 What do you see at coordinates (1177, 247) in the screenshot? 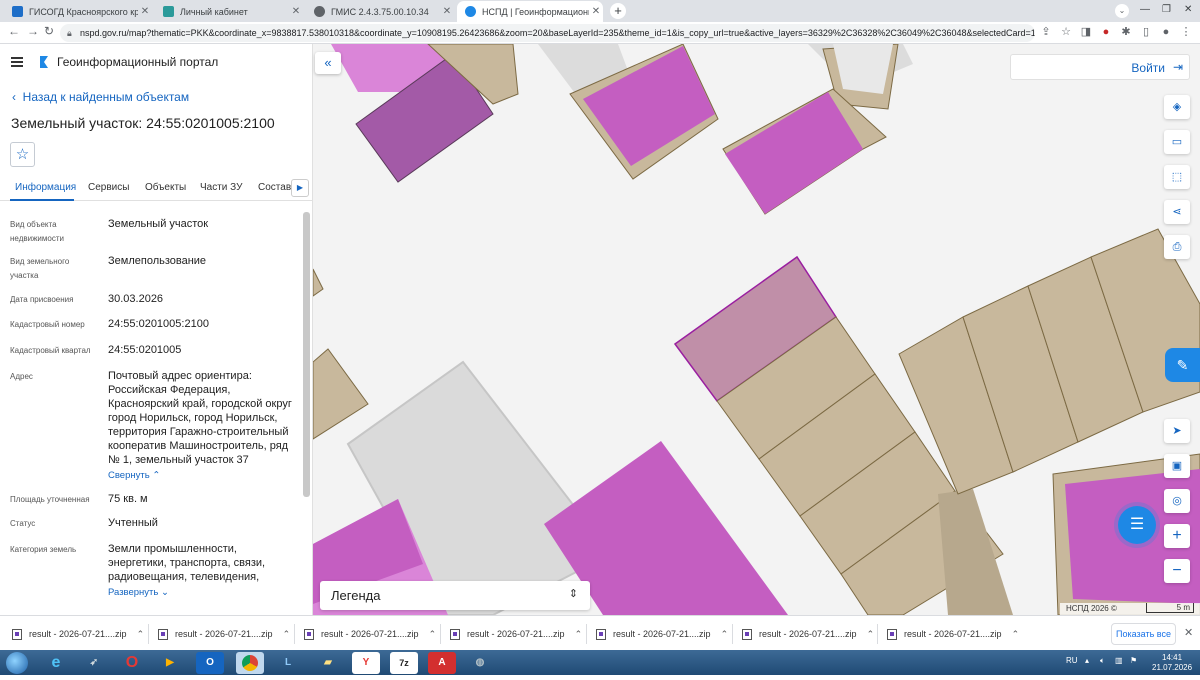
I see `print-icon: ⎙` at bounding box center [1177, 247].